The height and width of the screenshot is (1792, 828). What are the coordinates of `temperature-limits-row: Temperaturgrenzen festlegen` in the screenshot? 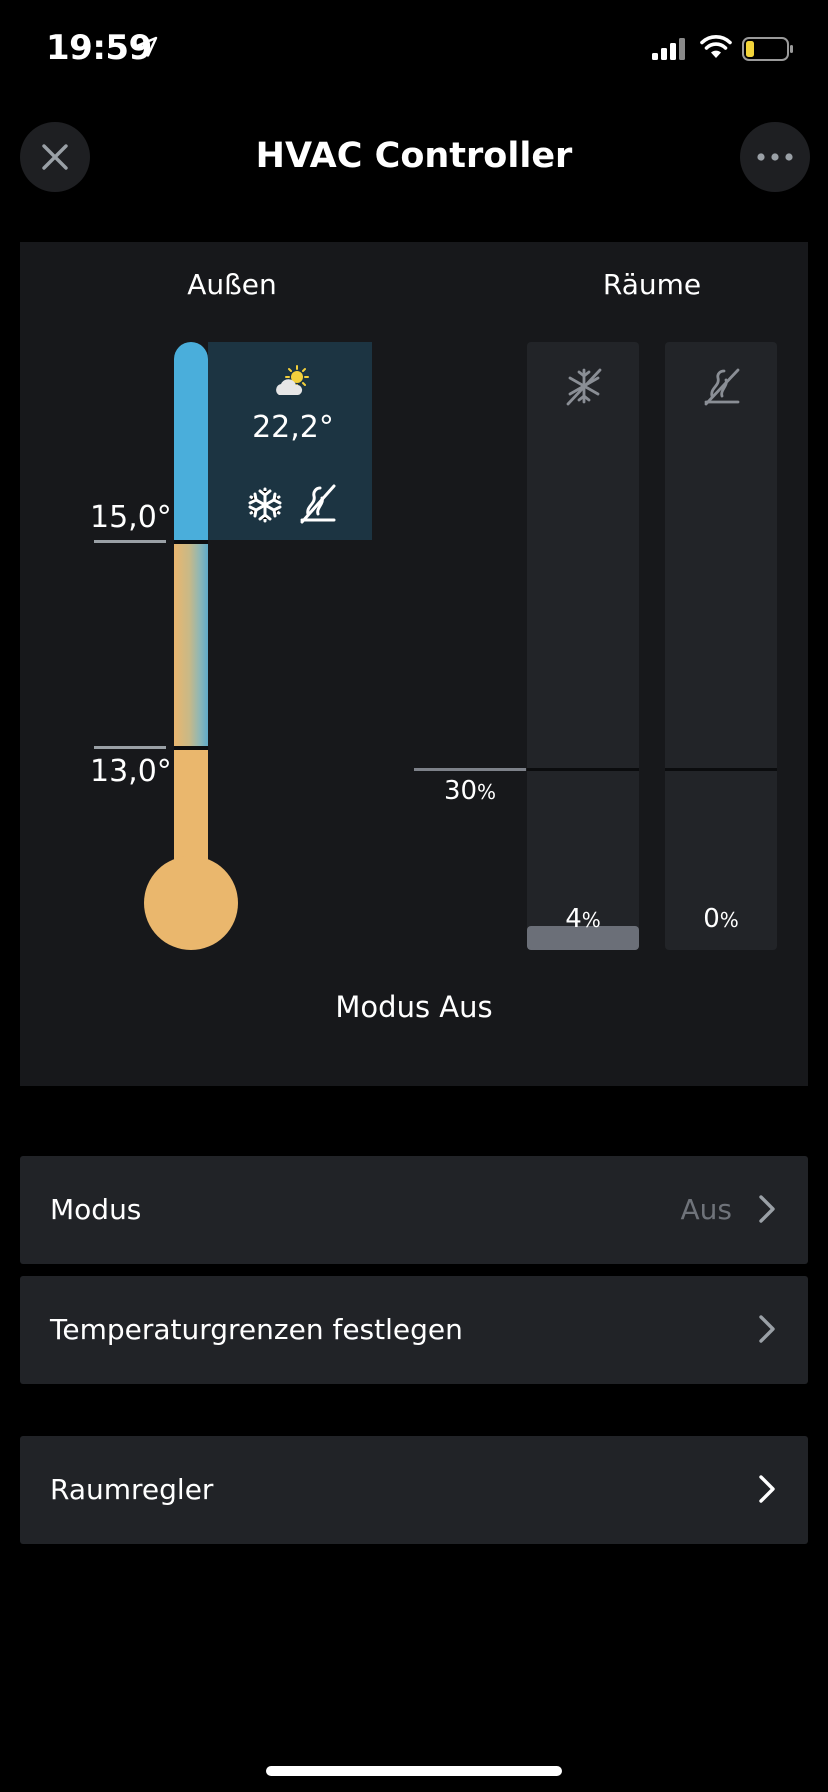 It's located at (414, 1330).